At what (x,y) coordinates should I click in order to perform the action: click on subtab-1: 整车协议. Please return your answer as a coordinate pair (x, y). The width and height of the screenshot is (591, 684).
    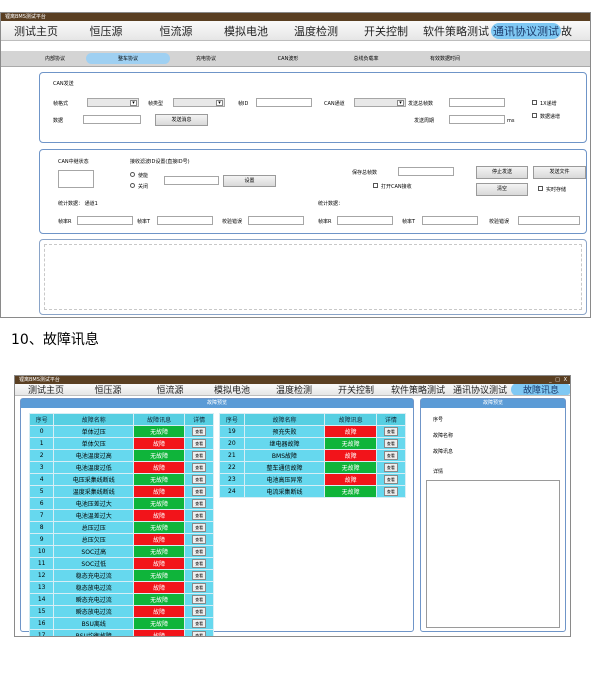
    Looking at the image, I should click on (128, 58).